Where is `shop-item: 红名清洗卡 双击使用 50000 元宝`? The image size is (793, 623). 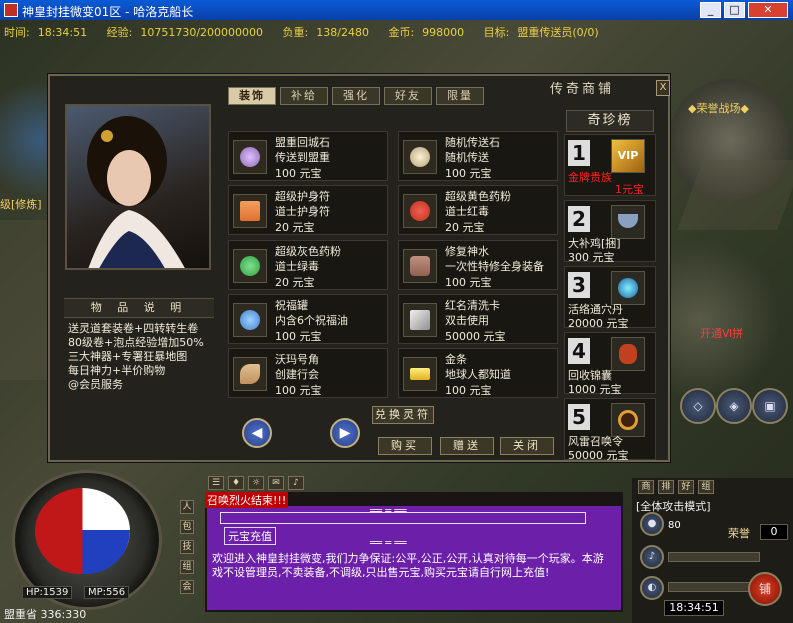 shop-item: 红名清洗卡 双击使用 50000 元宝 is located at coordinates (478, 319).